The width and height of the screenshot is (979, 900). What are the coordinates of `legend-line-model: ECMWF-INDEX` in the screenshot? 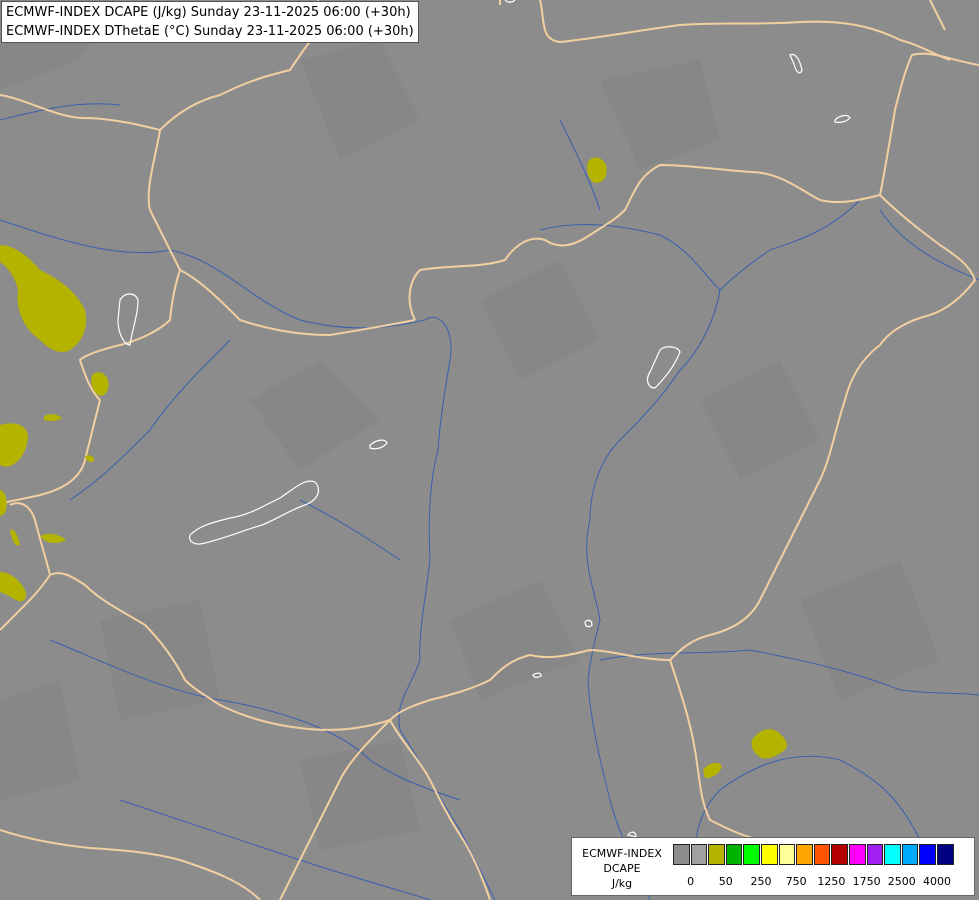 It's located at (622, 853).